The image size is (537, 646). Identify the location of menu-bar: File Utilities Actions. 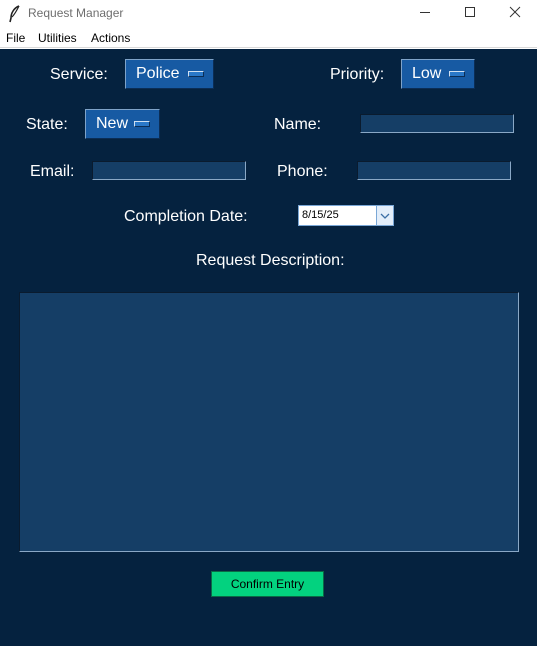
(268, 38).